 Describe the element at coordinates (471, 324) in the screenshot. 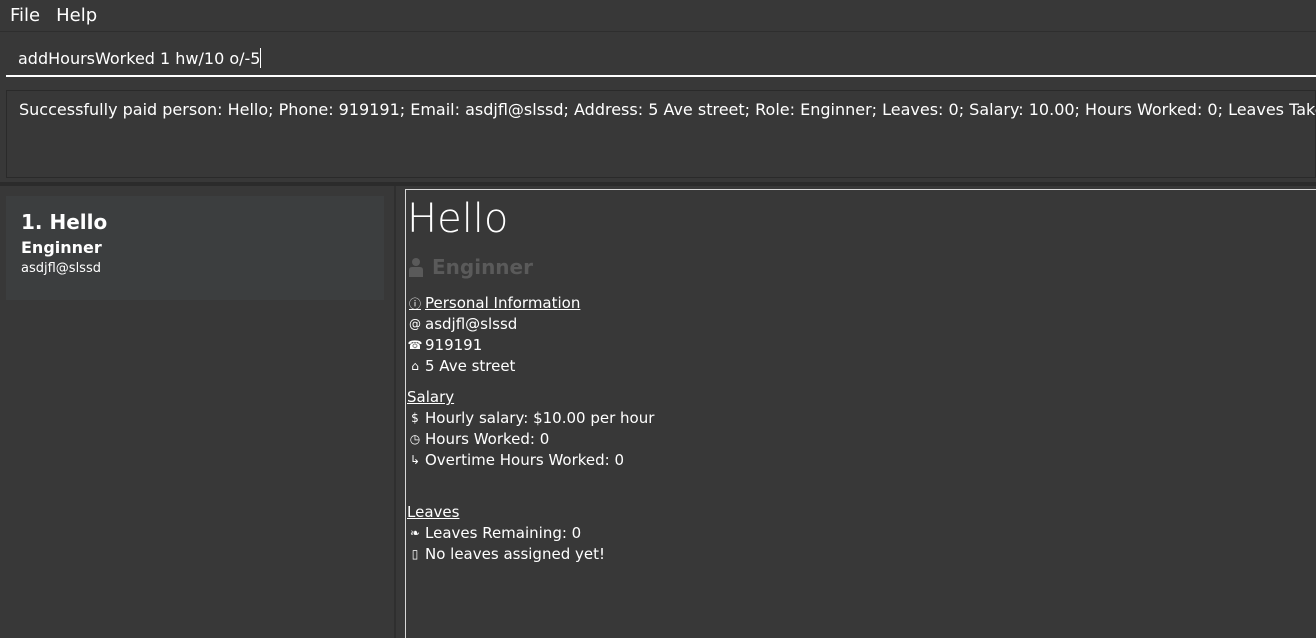

I see `email-value: asdjfl@slssd` at that location.